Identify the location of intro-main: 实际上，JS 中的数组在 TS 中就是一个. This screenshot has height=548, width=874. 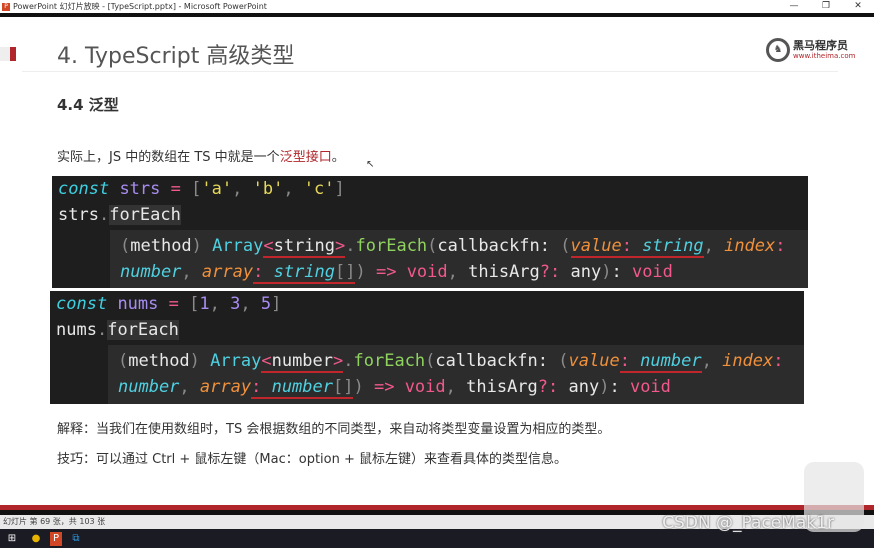
(168, 157).